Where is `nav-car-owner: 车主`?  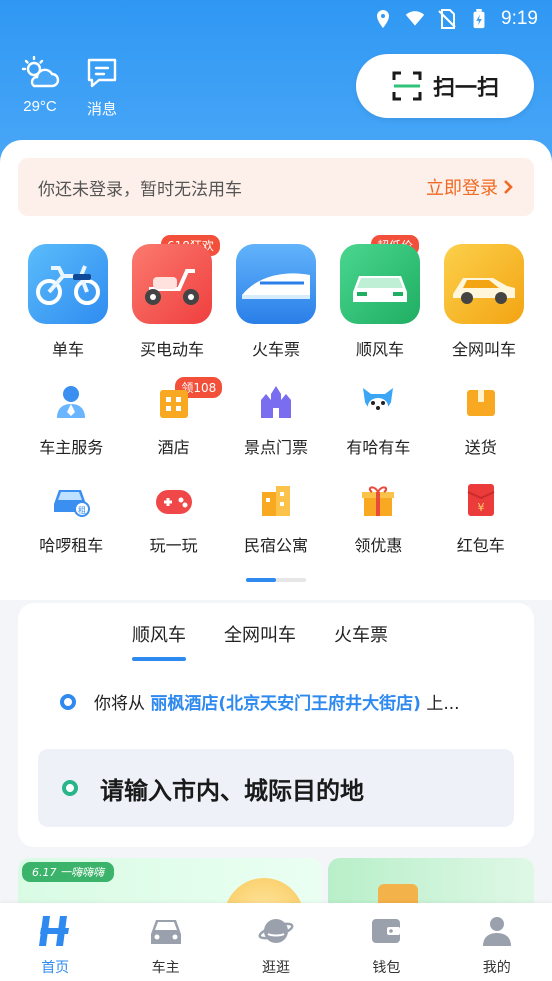 nav-car-owner: 车主 is located at coordinates (166, 945).